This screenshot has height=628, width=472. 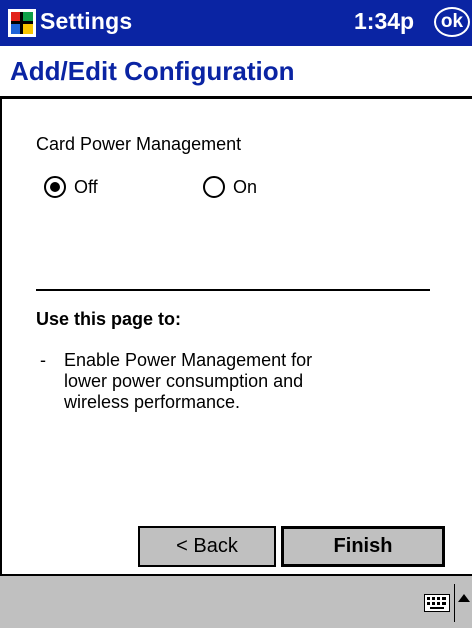 I want to click on page-title: Add/Edit Configuration, so click(x=152, y=71).